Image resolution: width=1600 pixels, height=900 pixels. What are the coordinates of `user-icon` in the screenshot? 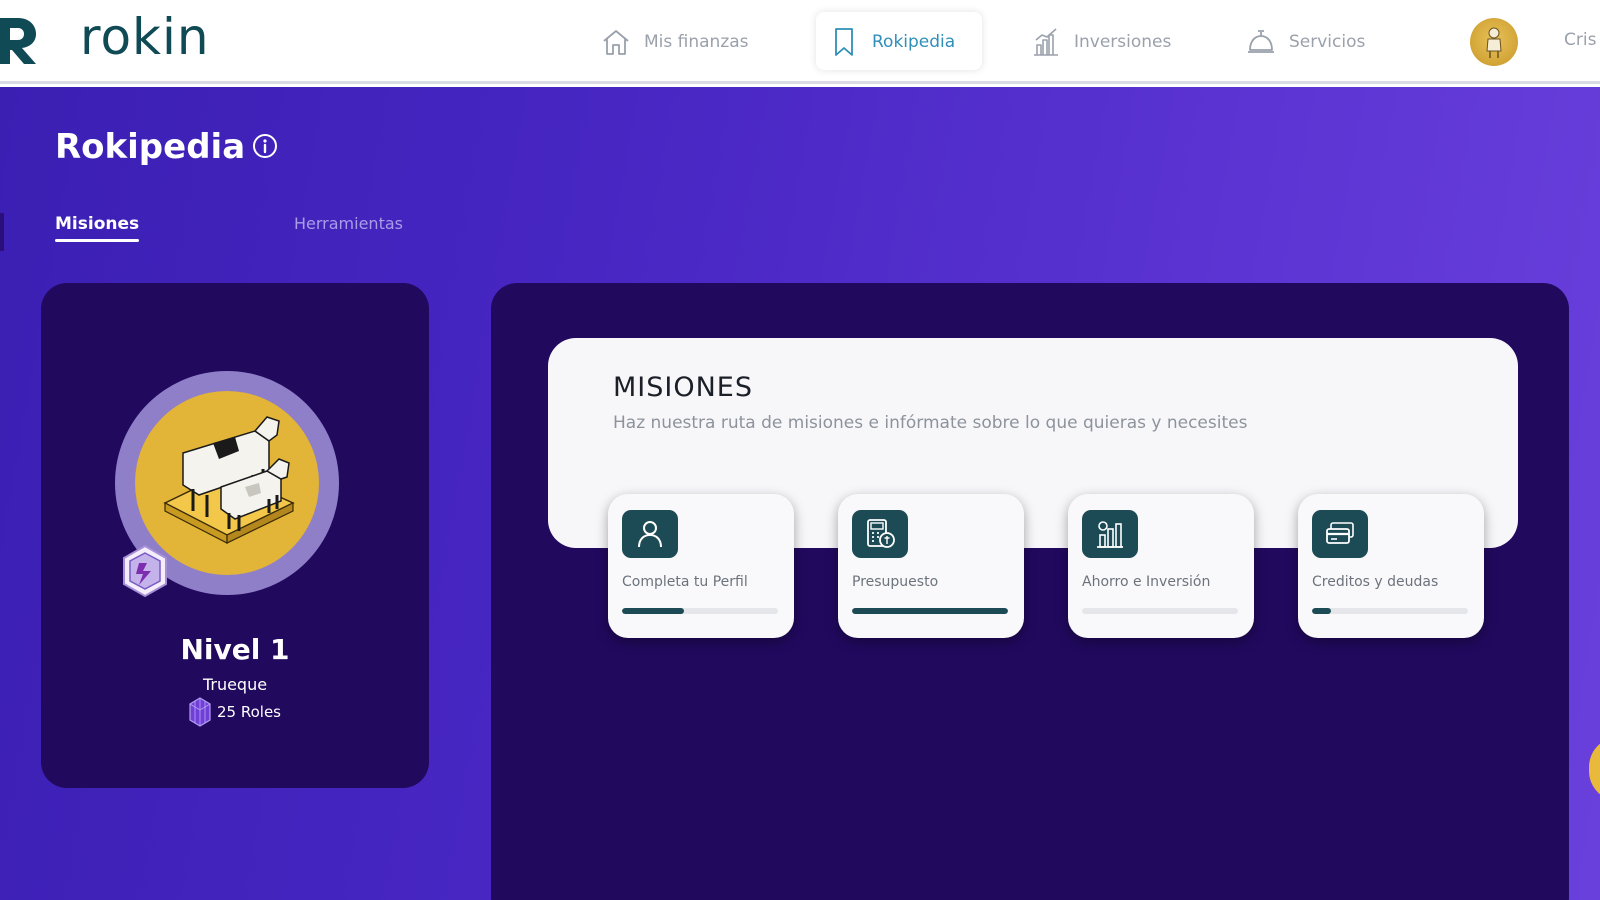 It's located at (650, 534).